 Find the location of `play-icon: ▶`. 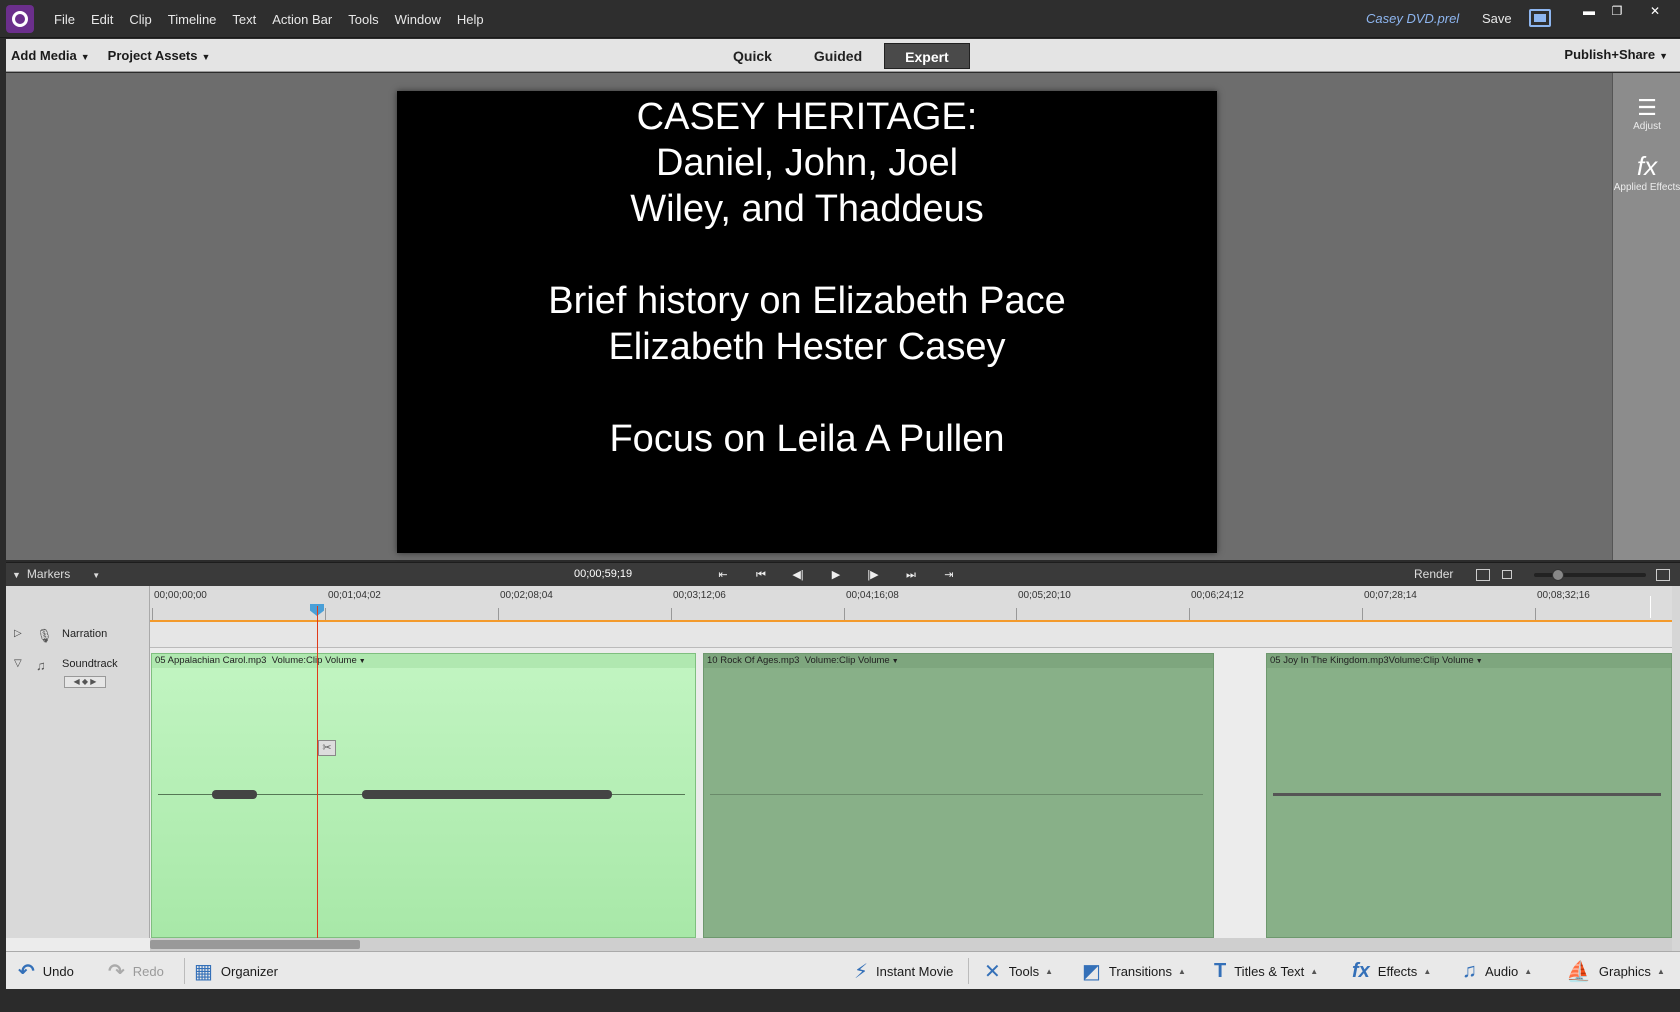

play-icon: ▶ is located at coordinates (836, 575).